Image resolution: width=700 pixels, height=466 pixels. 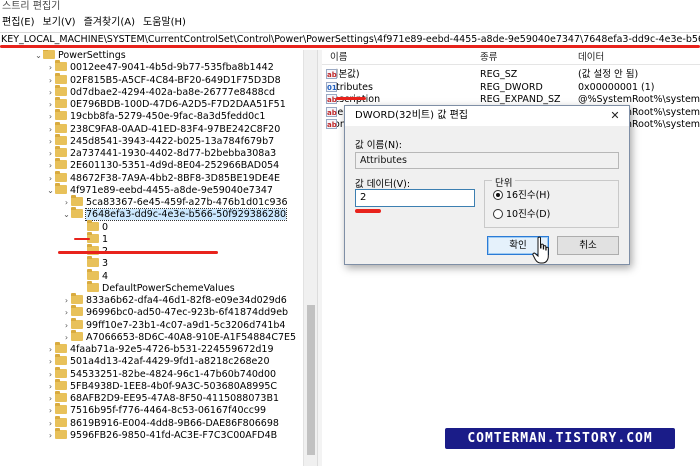 I want to click on tree-item-label: 99ff10e7-23b1-4c07-a9d1-5c3206d741b4, so click(x=186, y=325).